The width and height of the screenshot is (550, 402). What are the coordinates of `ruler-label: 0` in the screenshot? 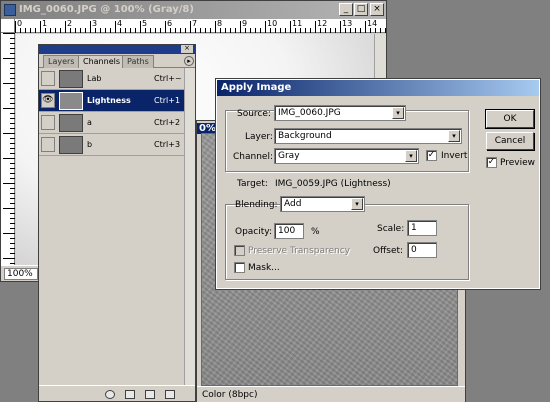 It's located at (20, 23).